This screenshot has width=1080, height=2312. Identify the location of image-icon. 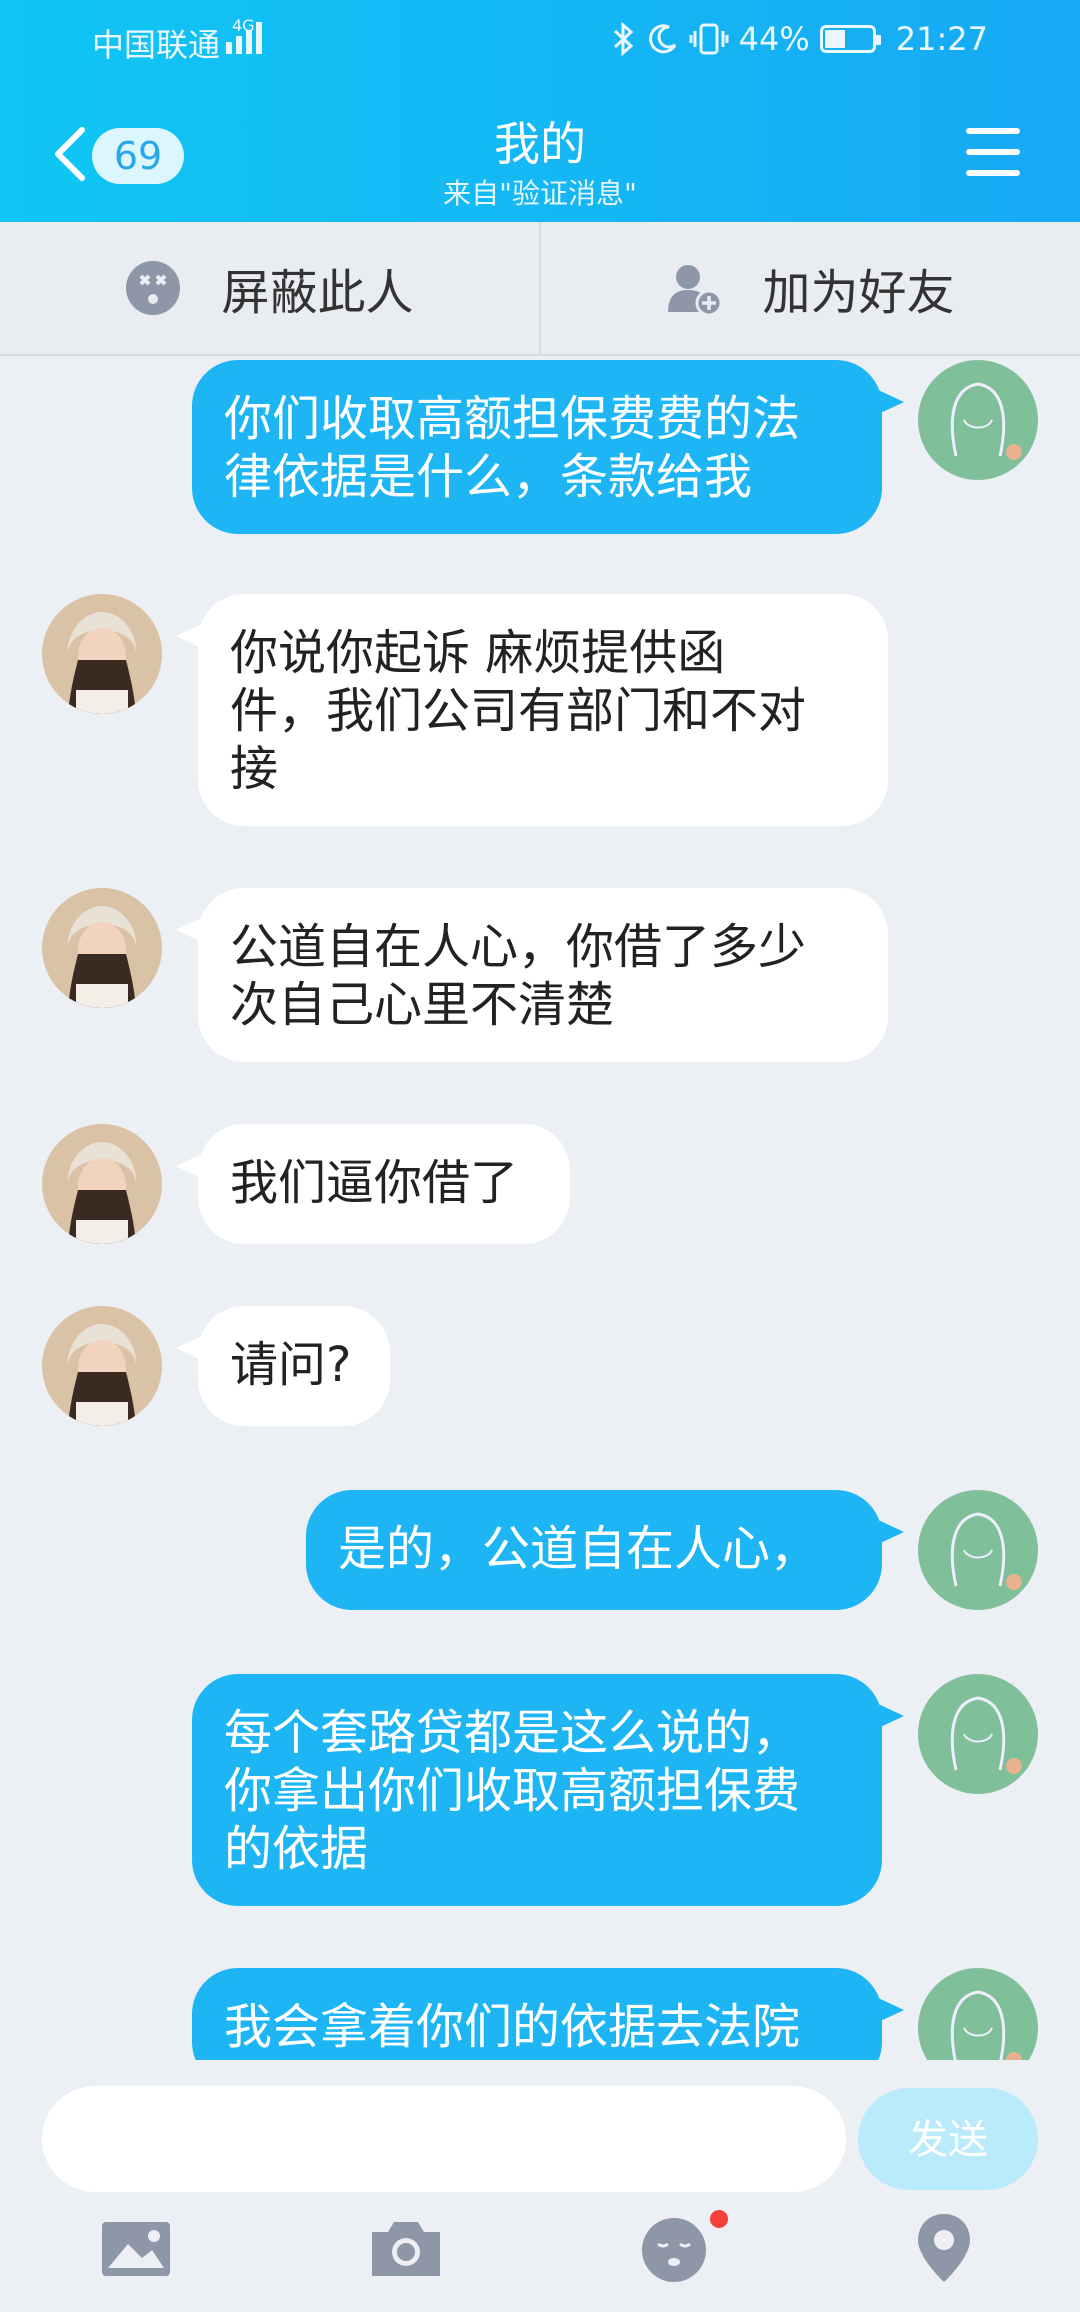
(136, 2248).